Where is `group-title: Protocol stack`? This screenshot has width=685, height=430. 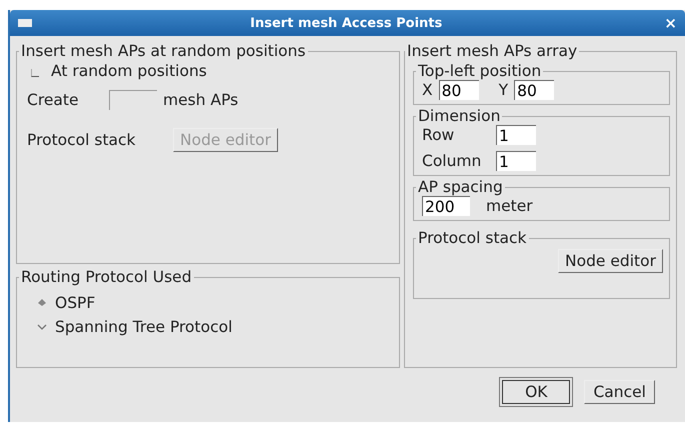
group-title: Protocol stack is located at coordinates (472, 238).